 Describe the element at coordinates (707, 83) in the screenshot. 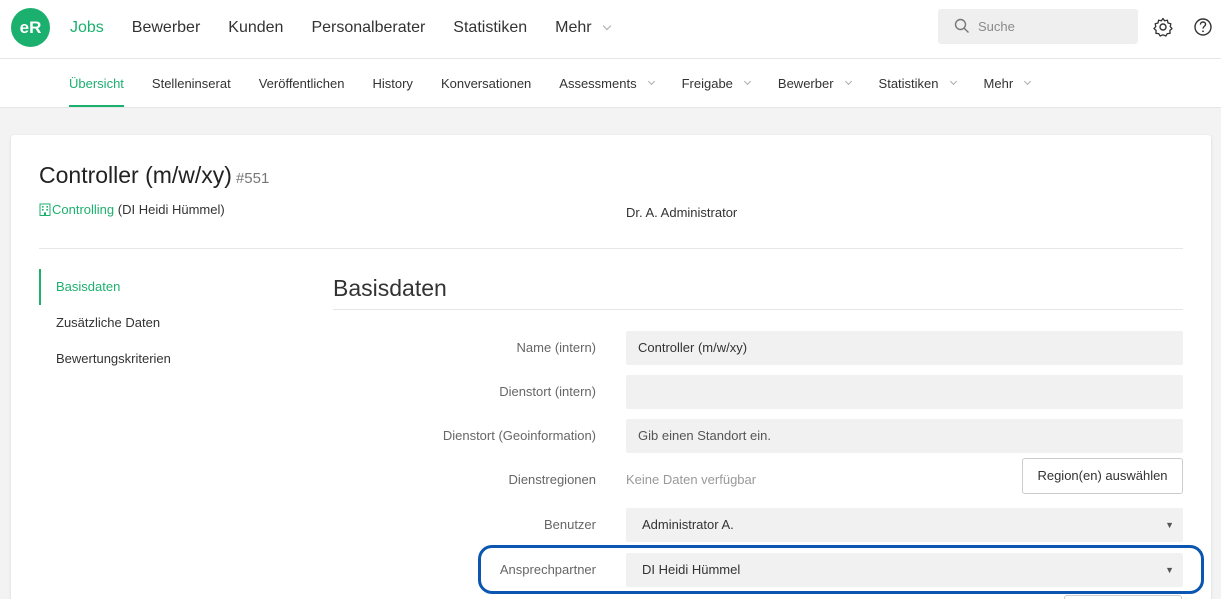

I see `tab-freigabe-label: Freigabe` at that location.